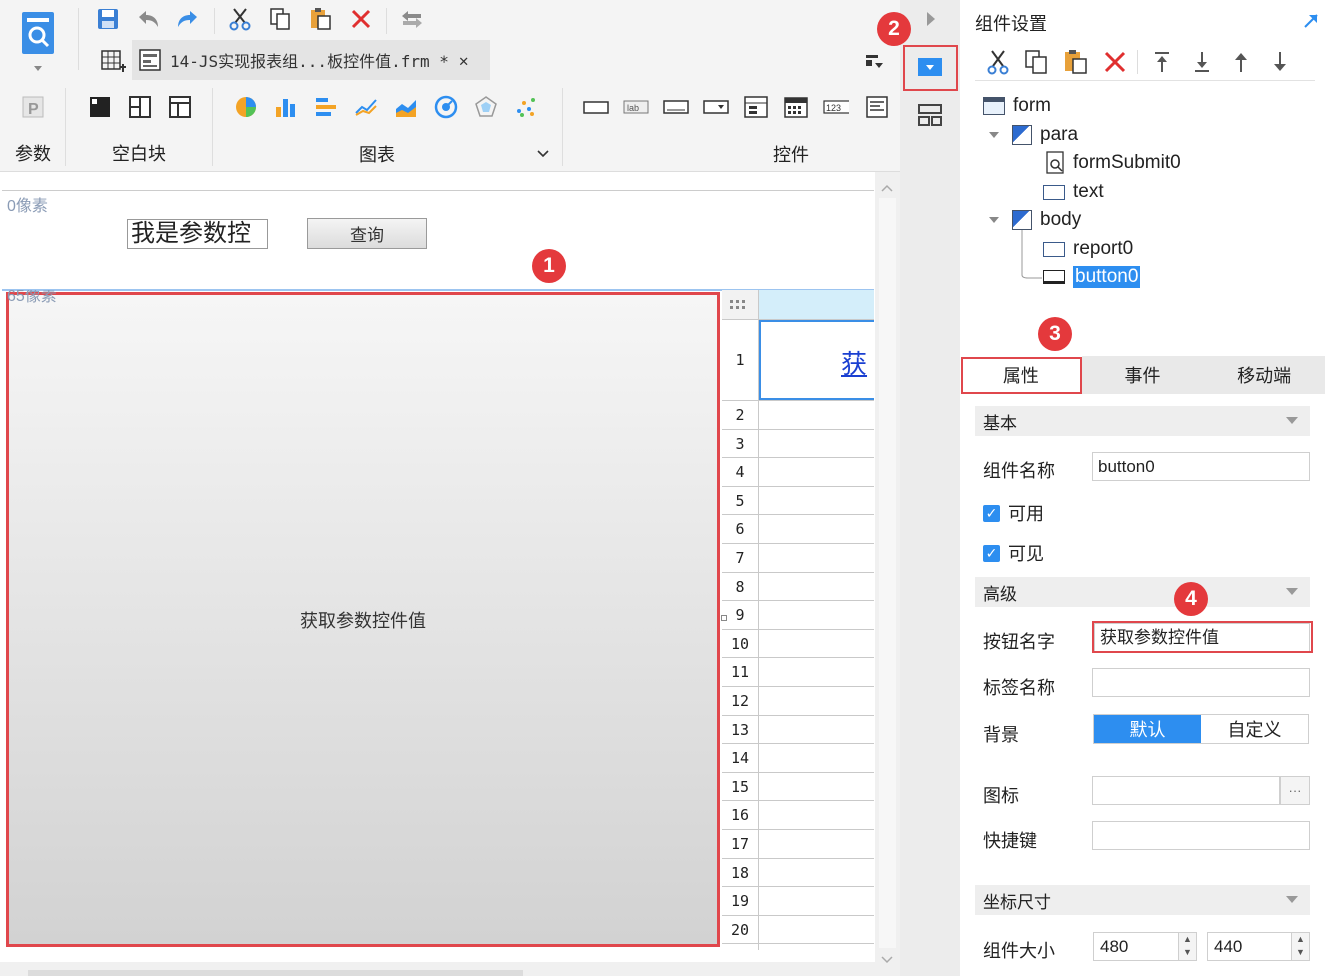 The width and height of the screenshot is (1325, 976). I want to click on app-menu-button, so click(38, 41).